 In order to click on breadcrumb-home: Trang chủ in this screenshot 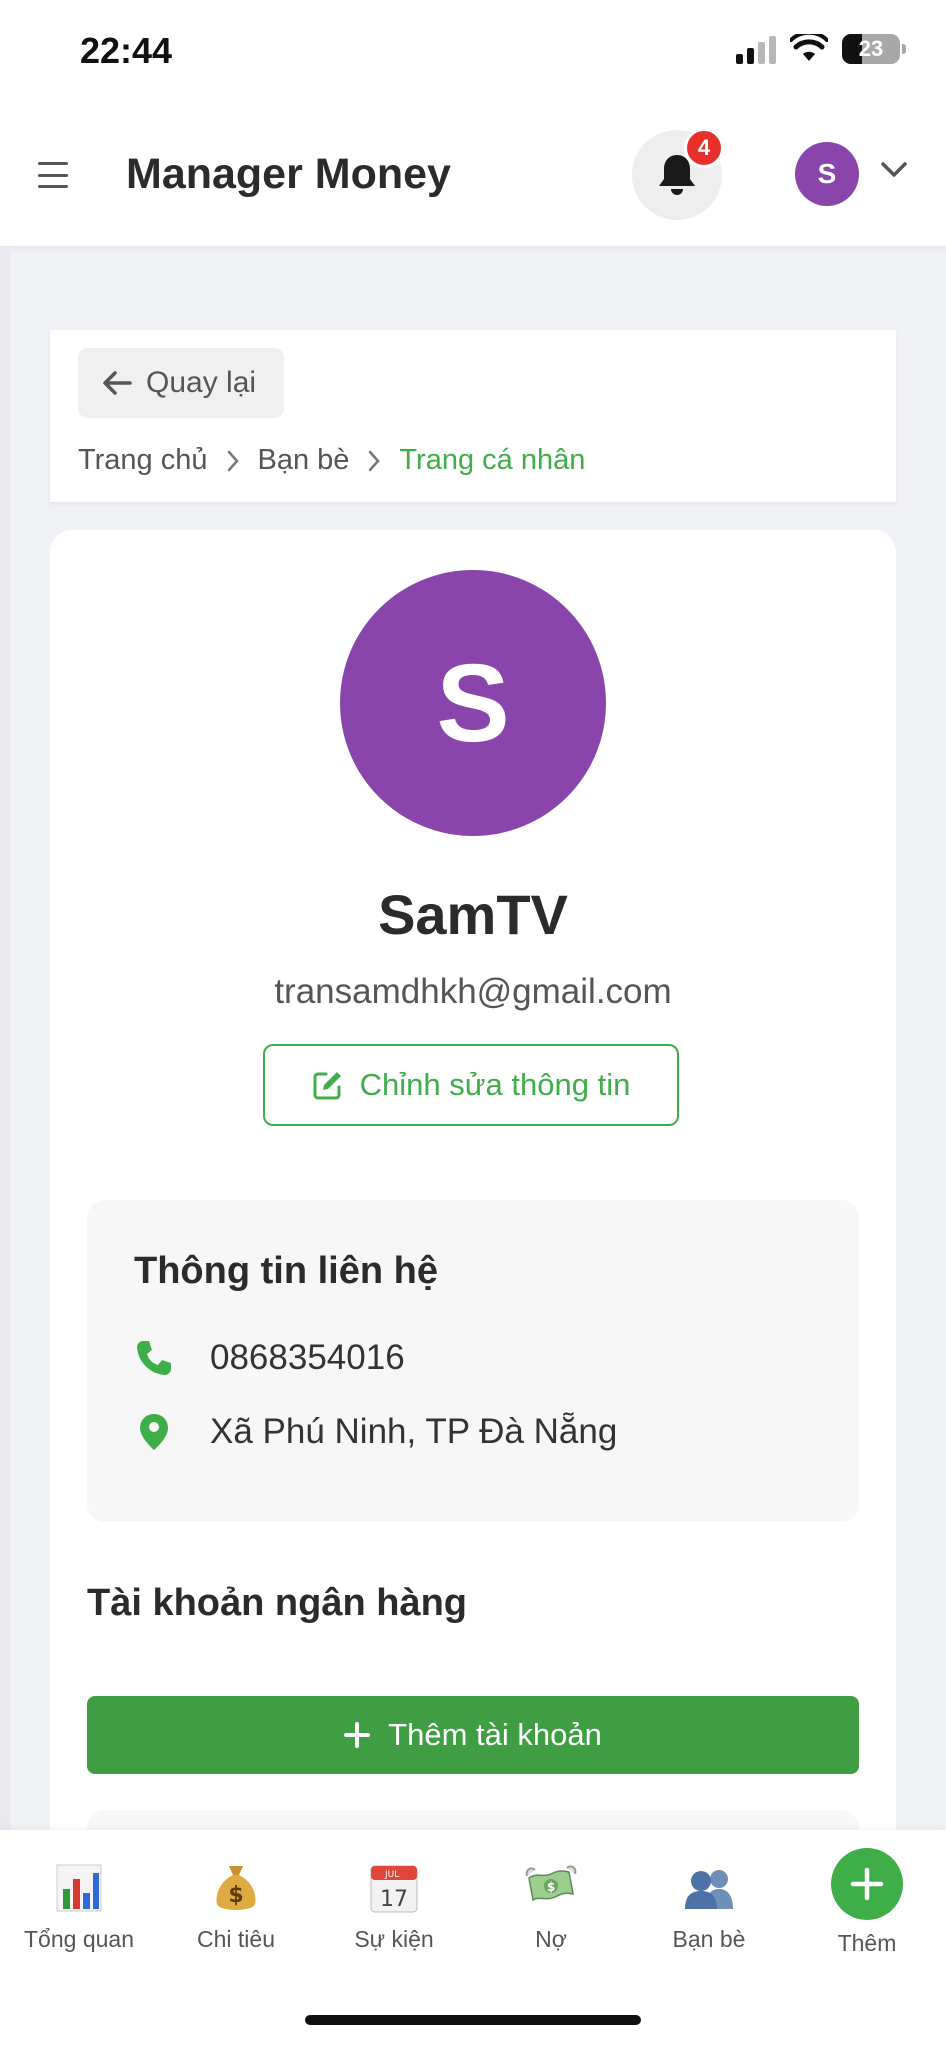, I will do `click(143, 460)`.